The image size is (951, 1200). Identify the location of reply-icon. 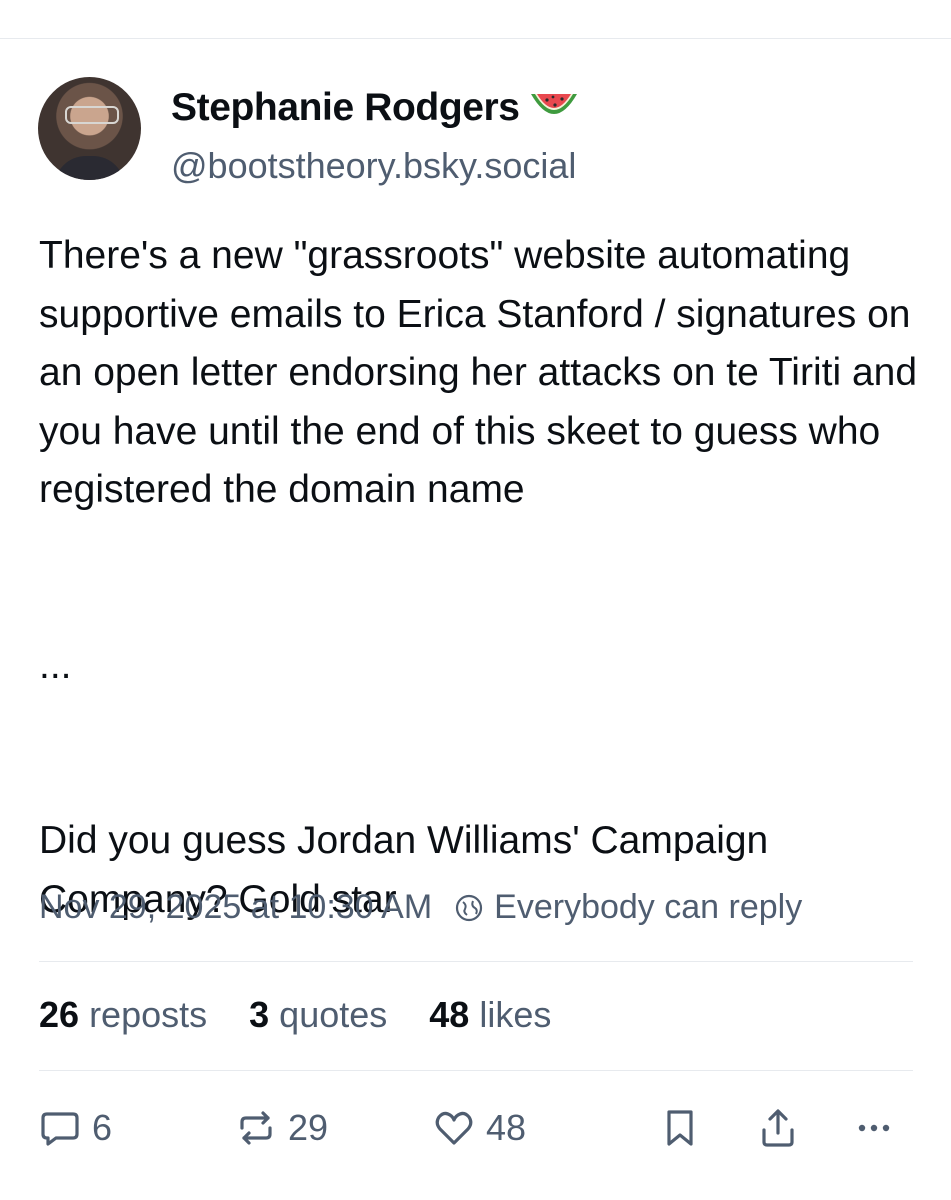
(60, 1129).